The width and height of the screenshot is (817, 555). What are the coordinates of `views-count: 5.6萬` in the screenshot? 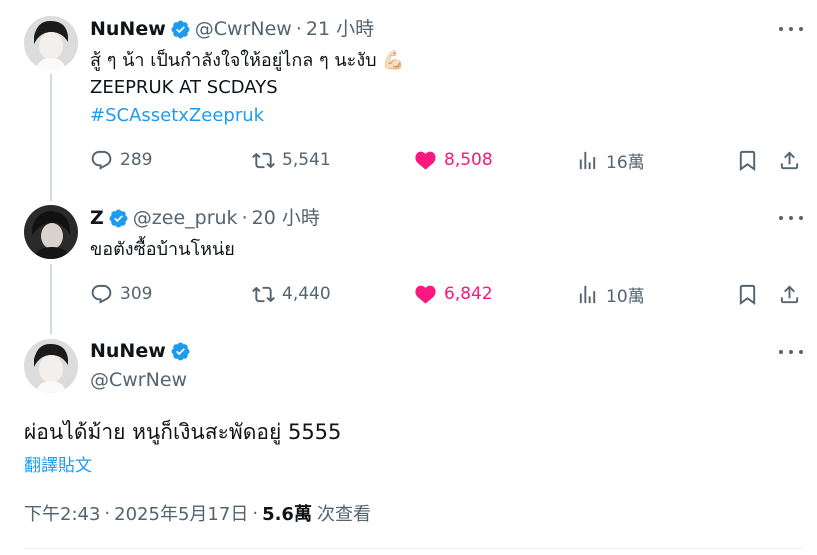 It's located at (287, 514).